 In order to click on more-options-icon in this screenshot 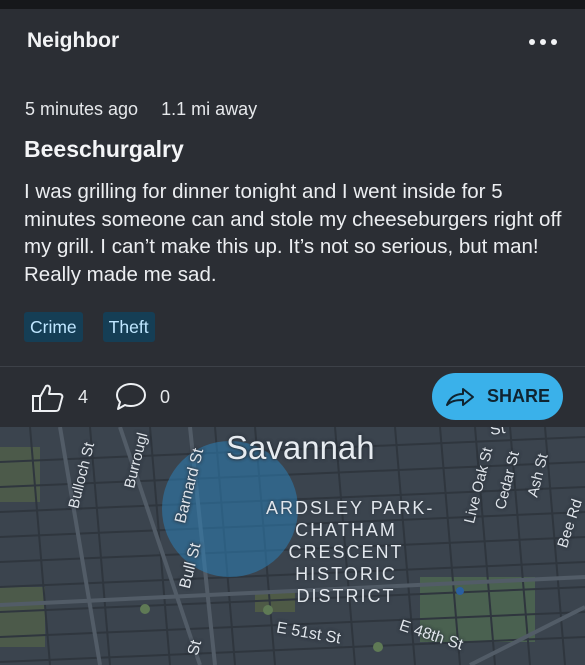, I will do `click(543, 42)`.